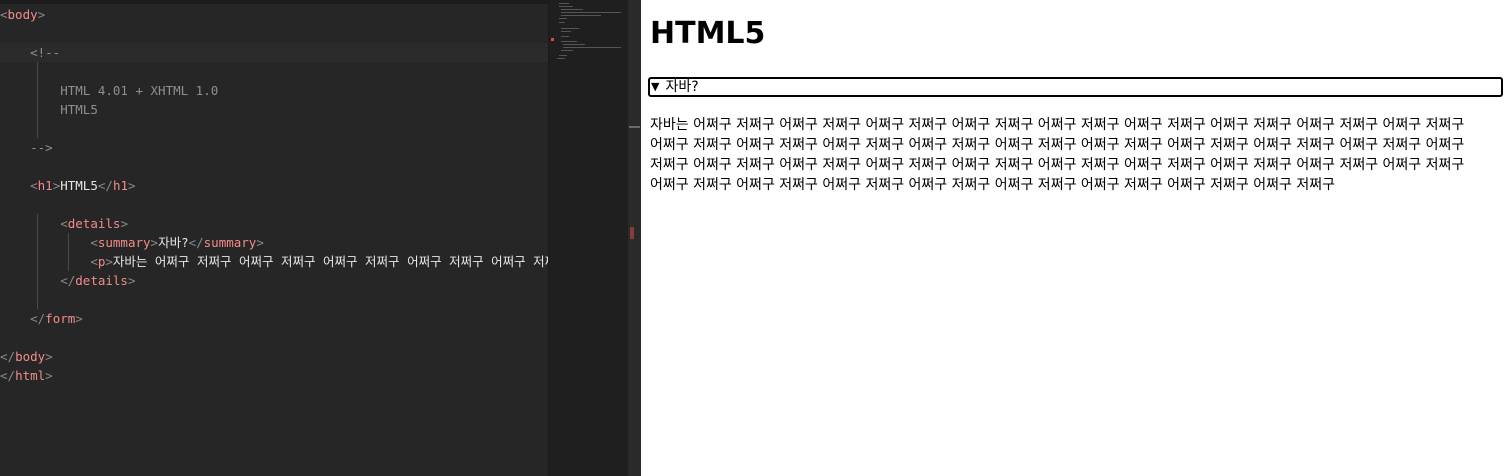 The width and height of the screenshot is (1511, 476). Describe the element at coordinates (274, 185) in the screenshot. I see `code-line: <h1>HTML5</h1>` at that location.